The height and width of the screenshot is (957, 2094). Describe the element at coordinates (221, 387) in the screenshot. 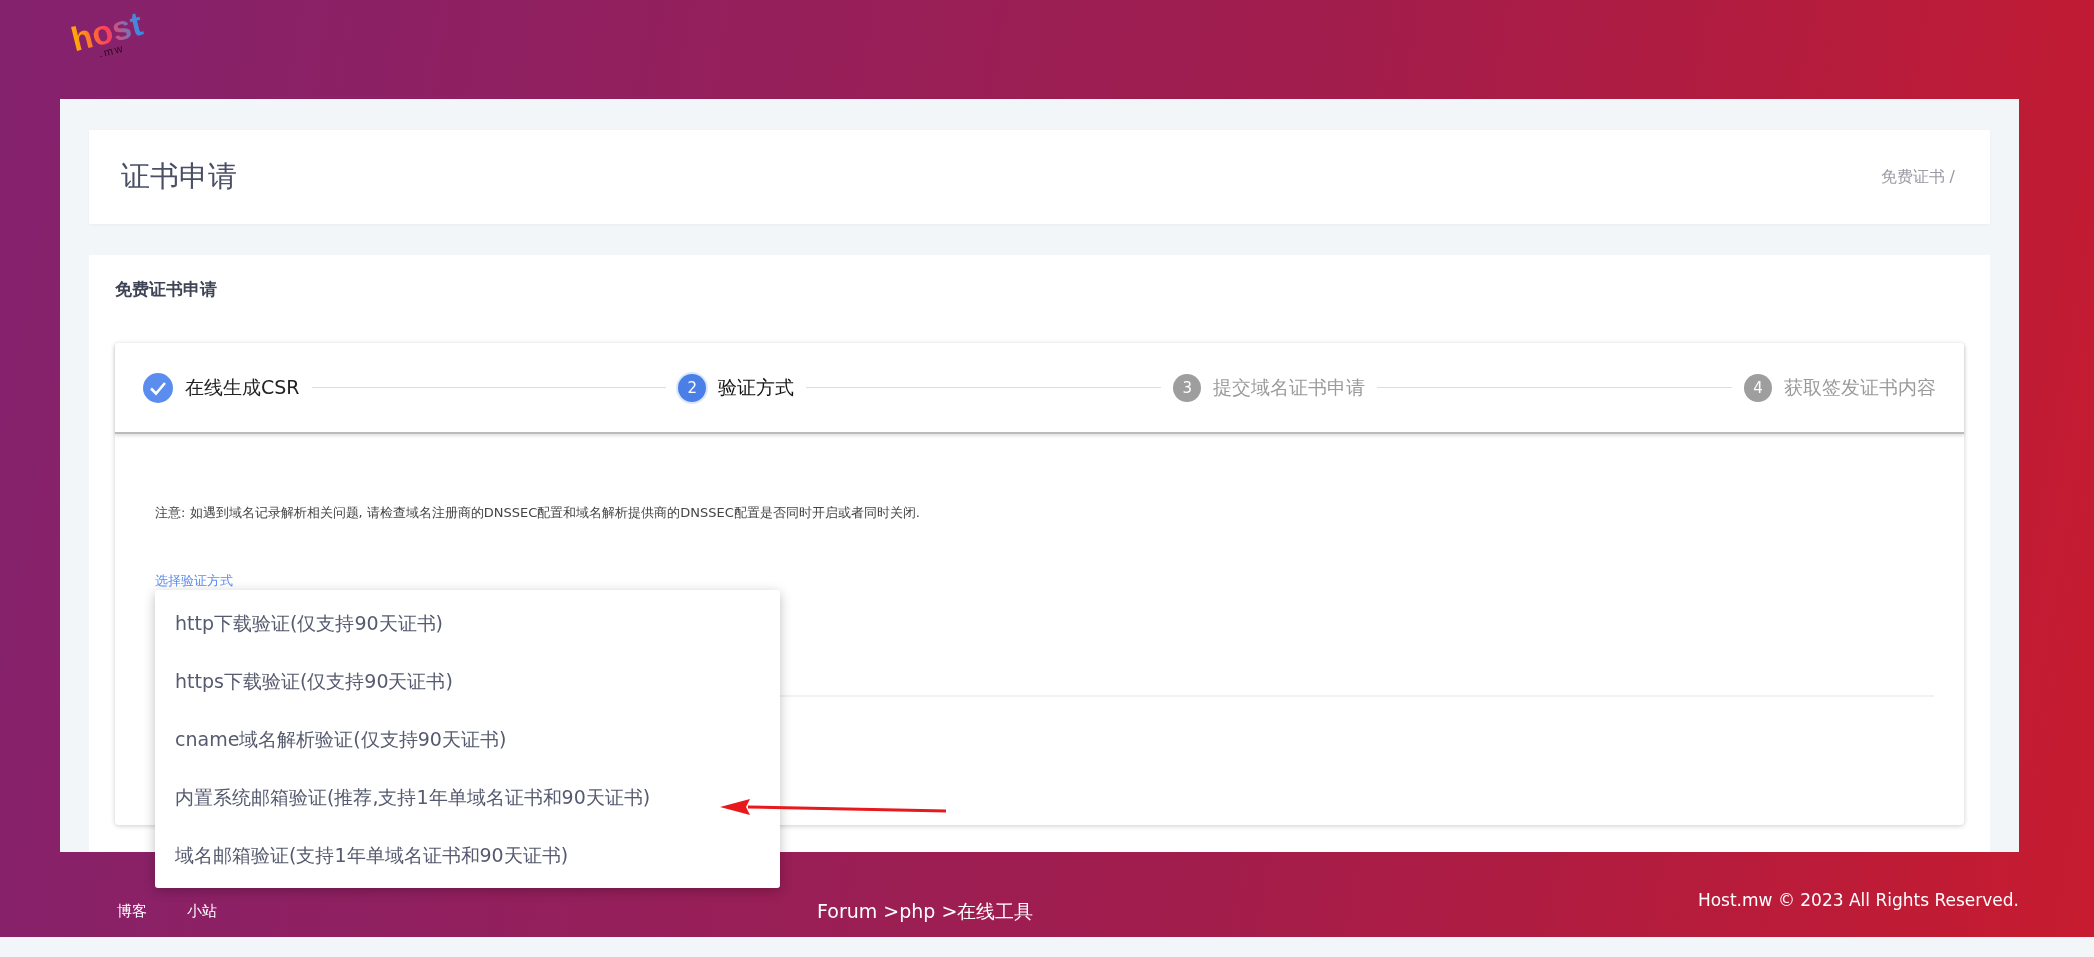

I see `step-item: 在线生成CSR` at that location.